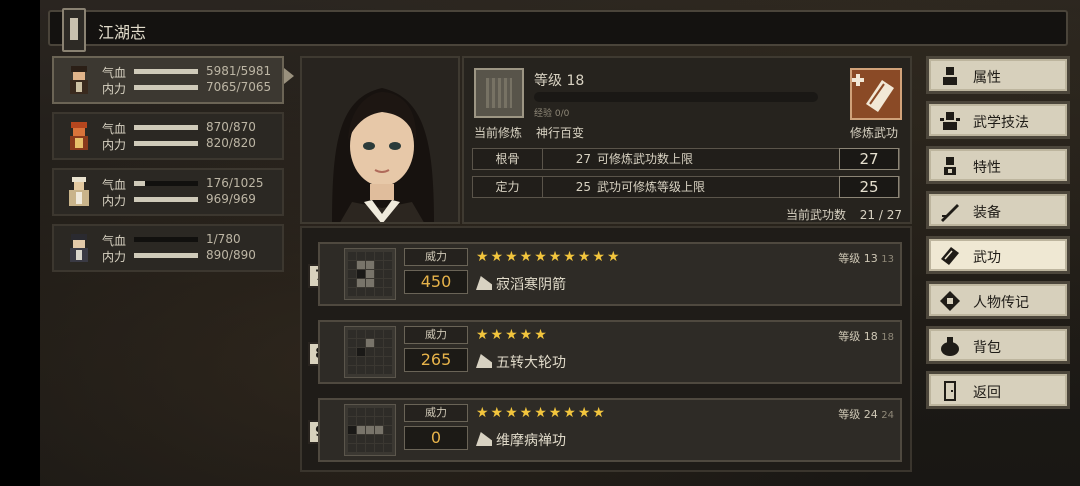 The width and height of the screenshot is (1080, 486). What do you see at coordinates (289, 76) in the screenshot?
I see `selection-pointer-icon` at bounding box center [289, 76].